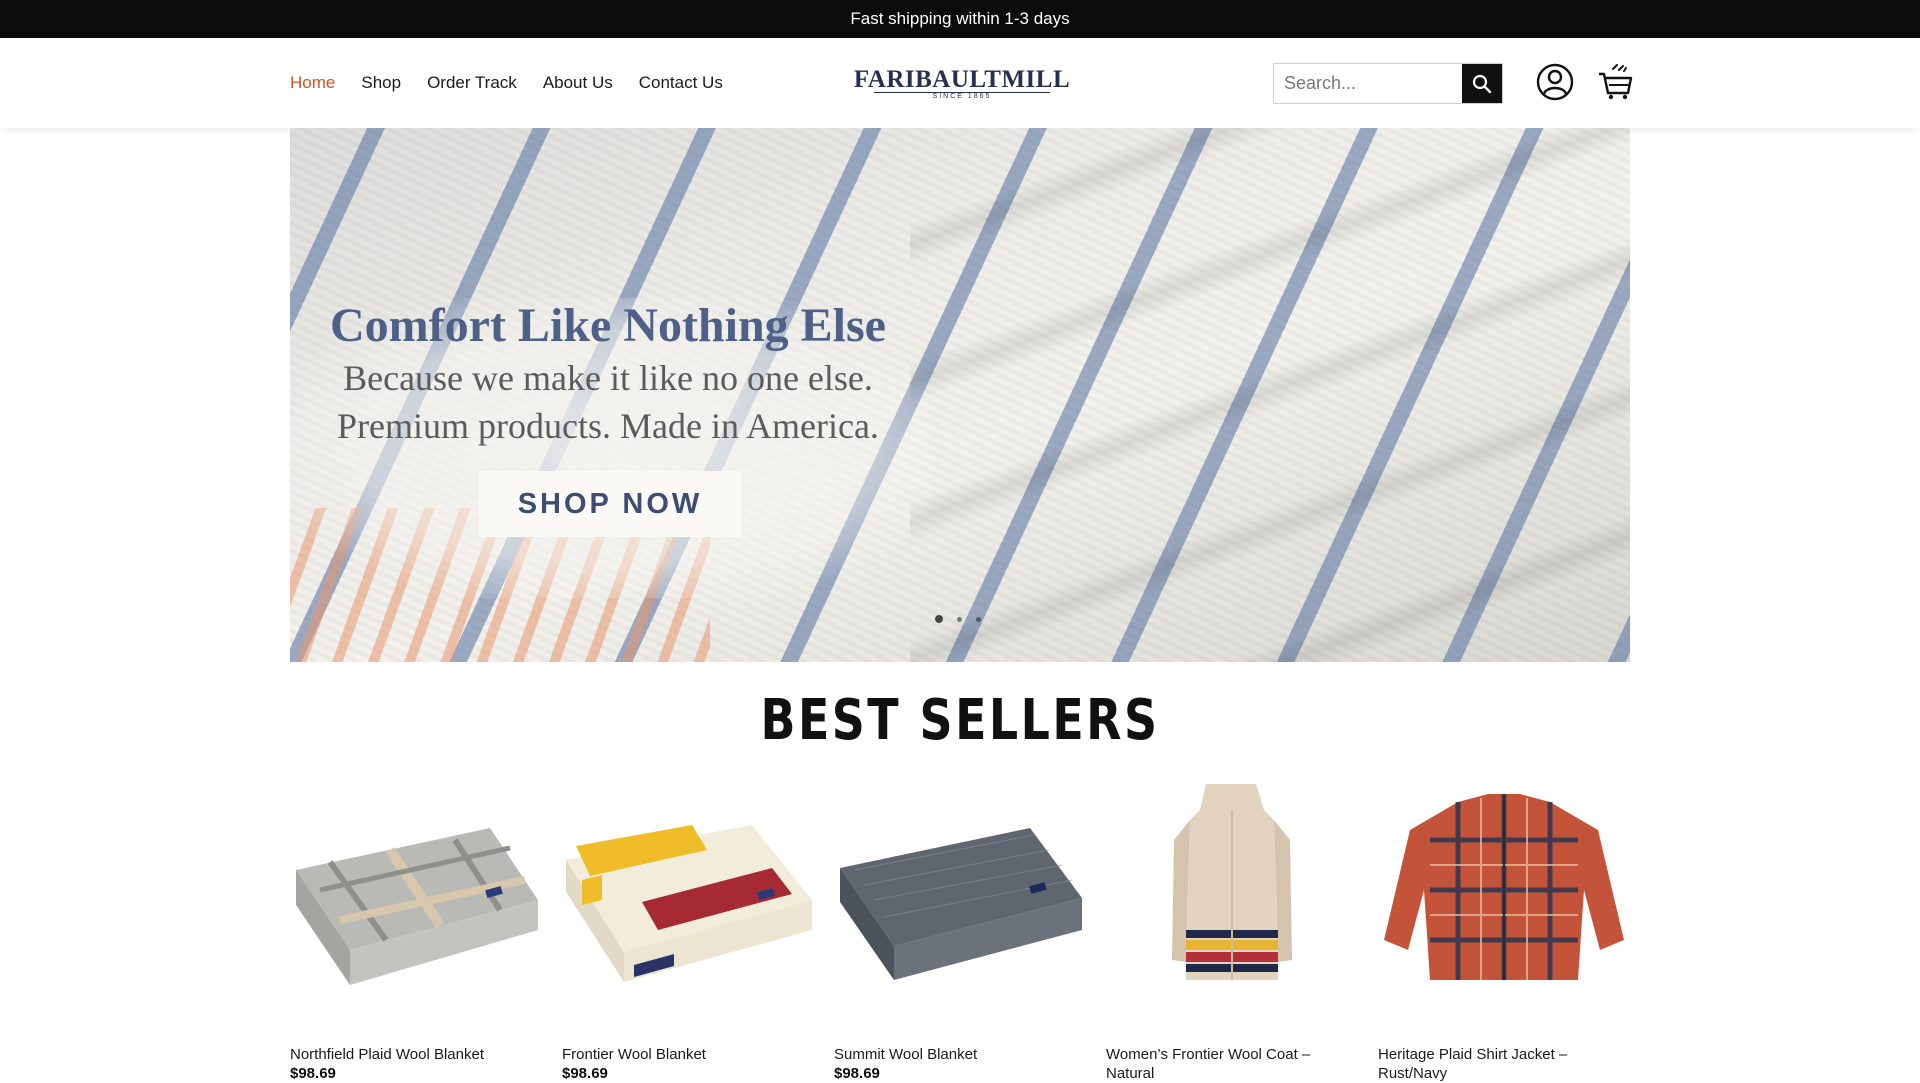 Image resolution: width=1920 pixels, height=1083 pixels. I want to click on best-sellers-heading: BEST SELLERS, so click(960, 720).